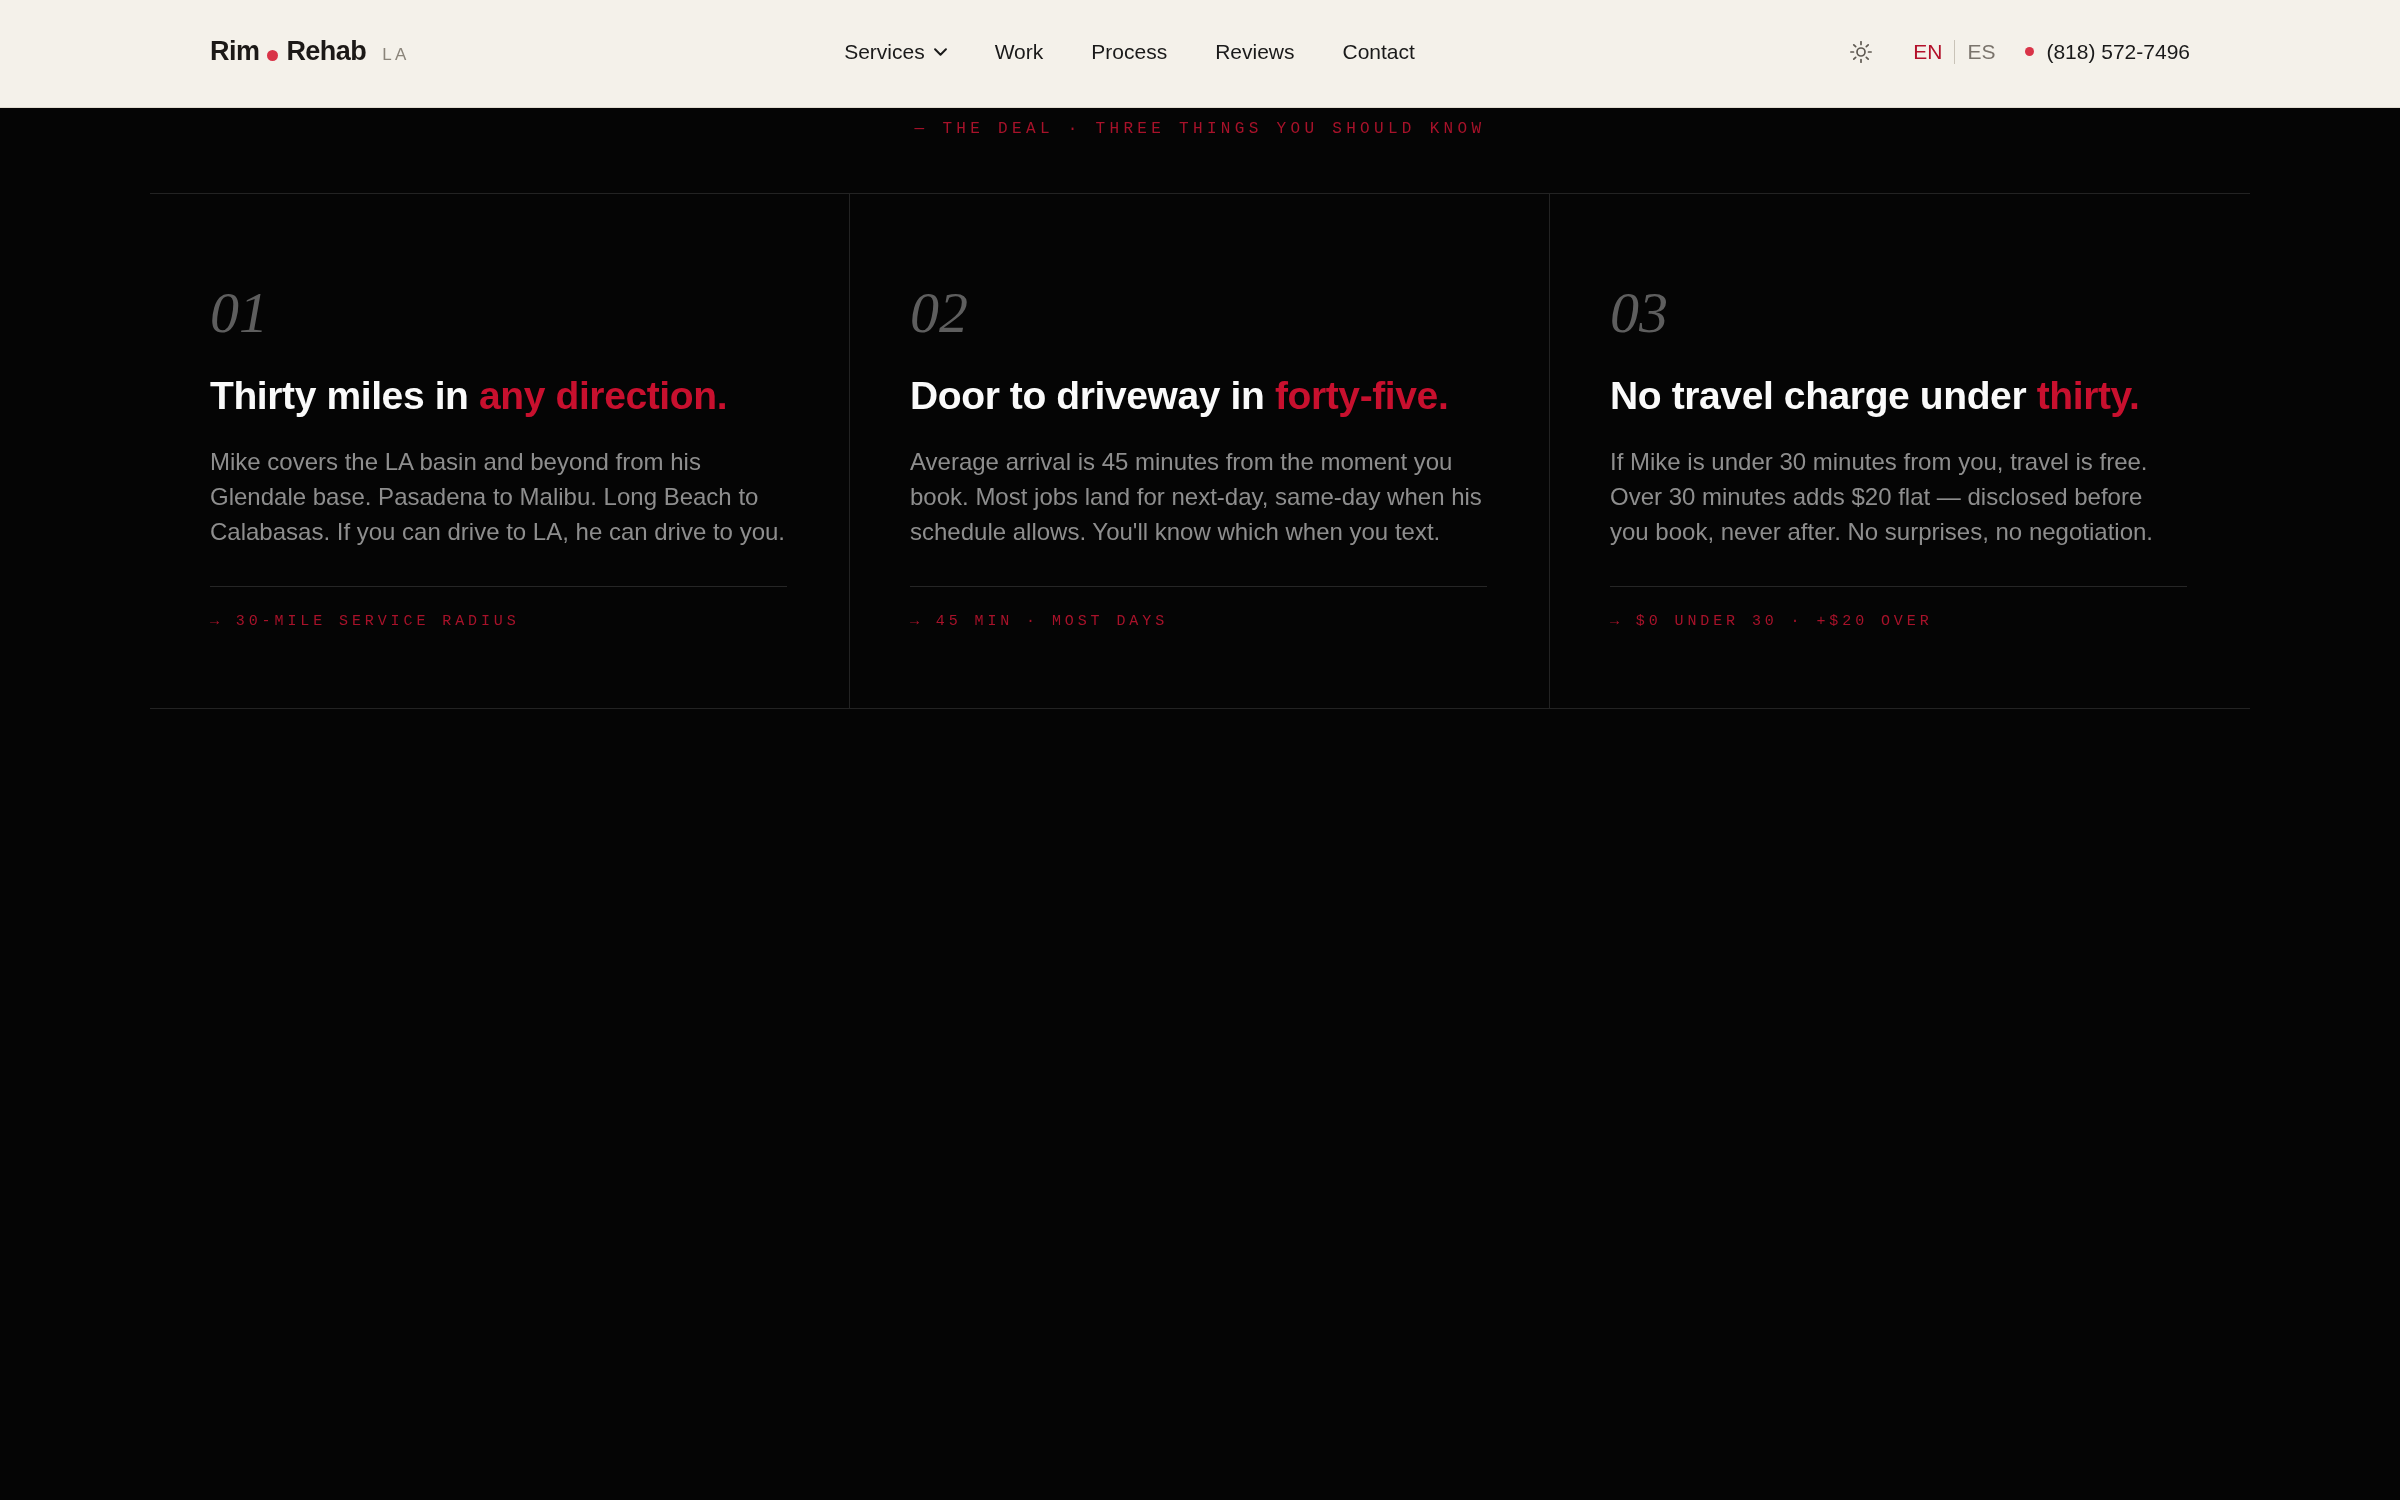 This screenshot has width=2400, height=1500. I want to click on card-tagline: → $0 UNDER 30 · +$20 OVER, so click(1771, 622).